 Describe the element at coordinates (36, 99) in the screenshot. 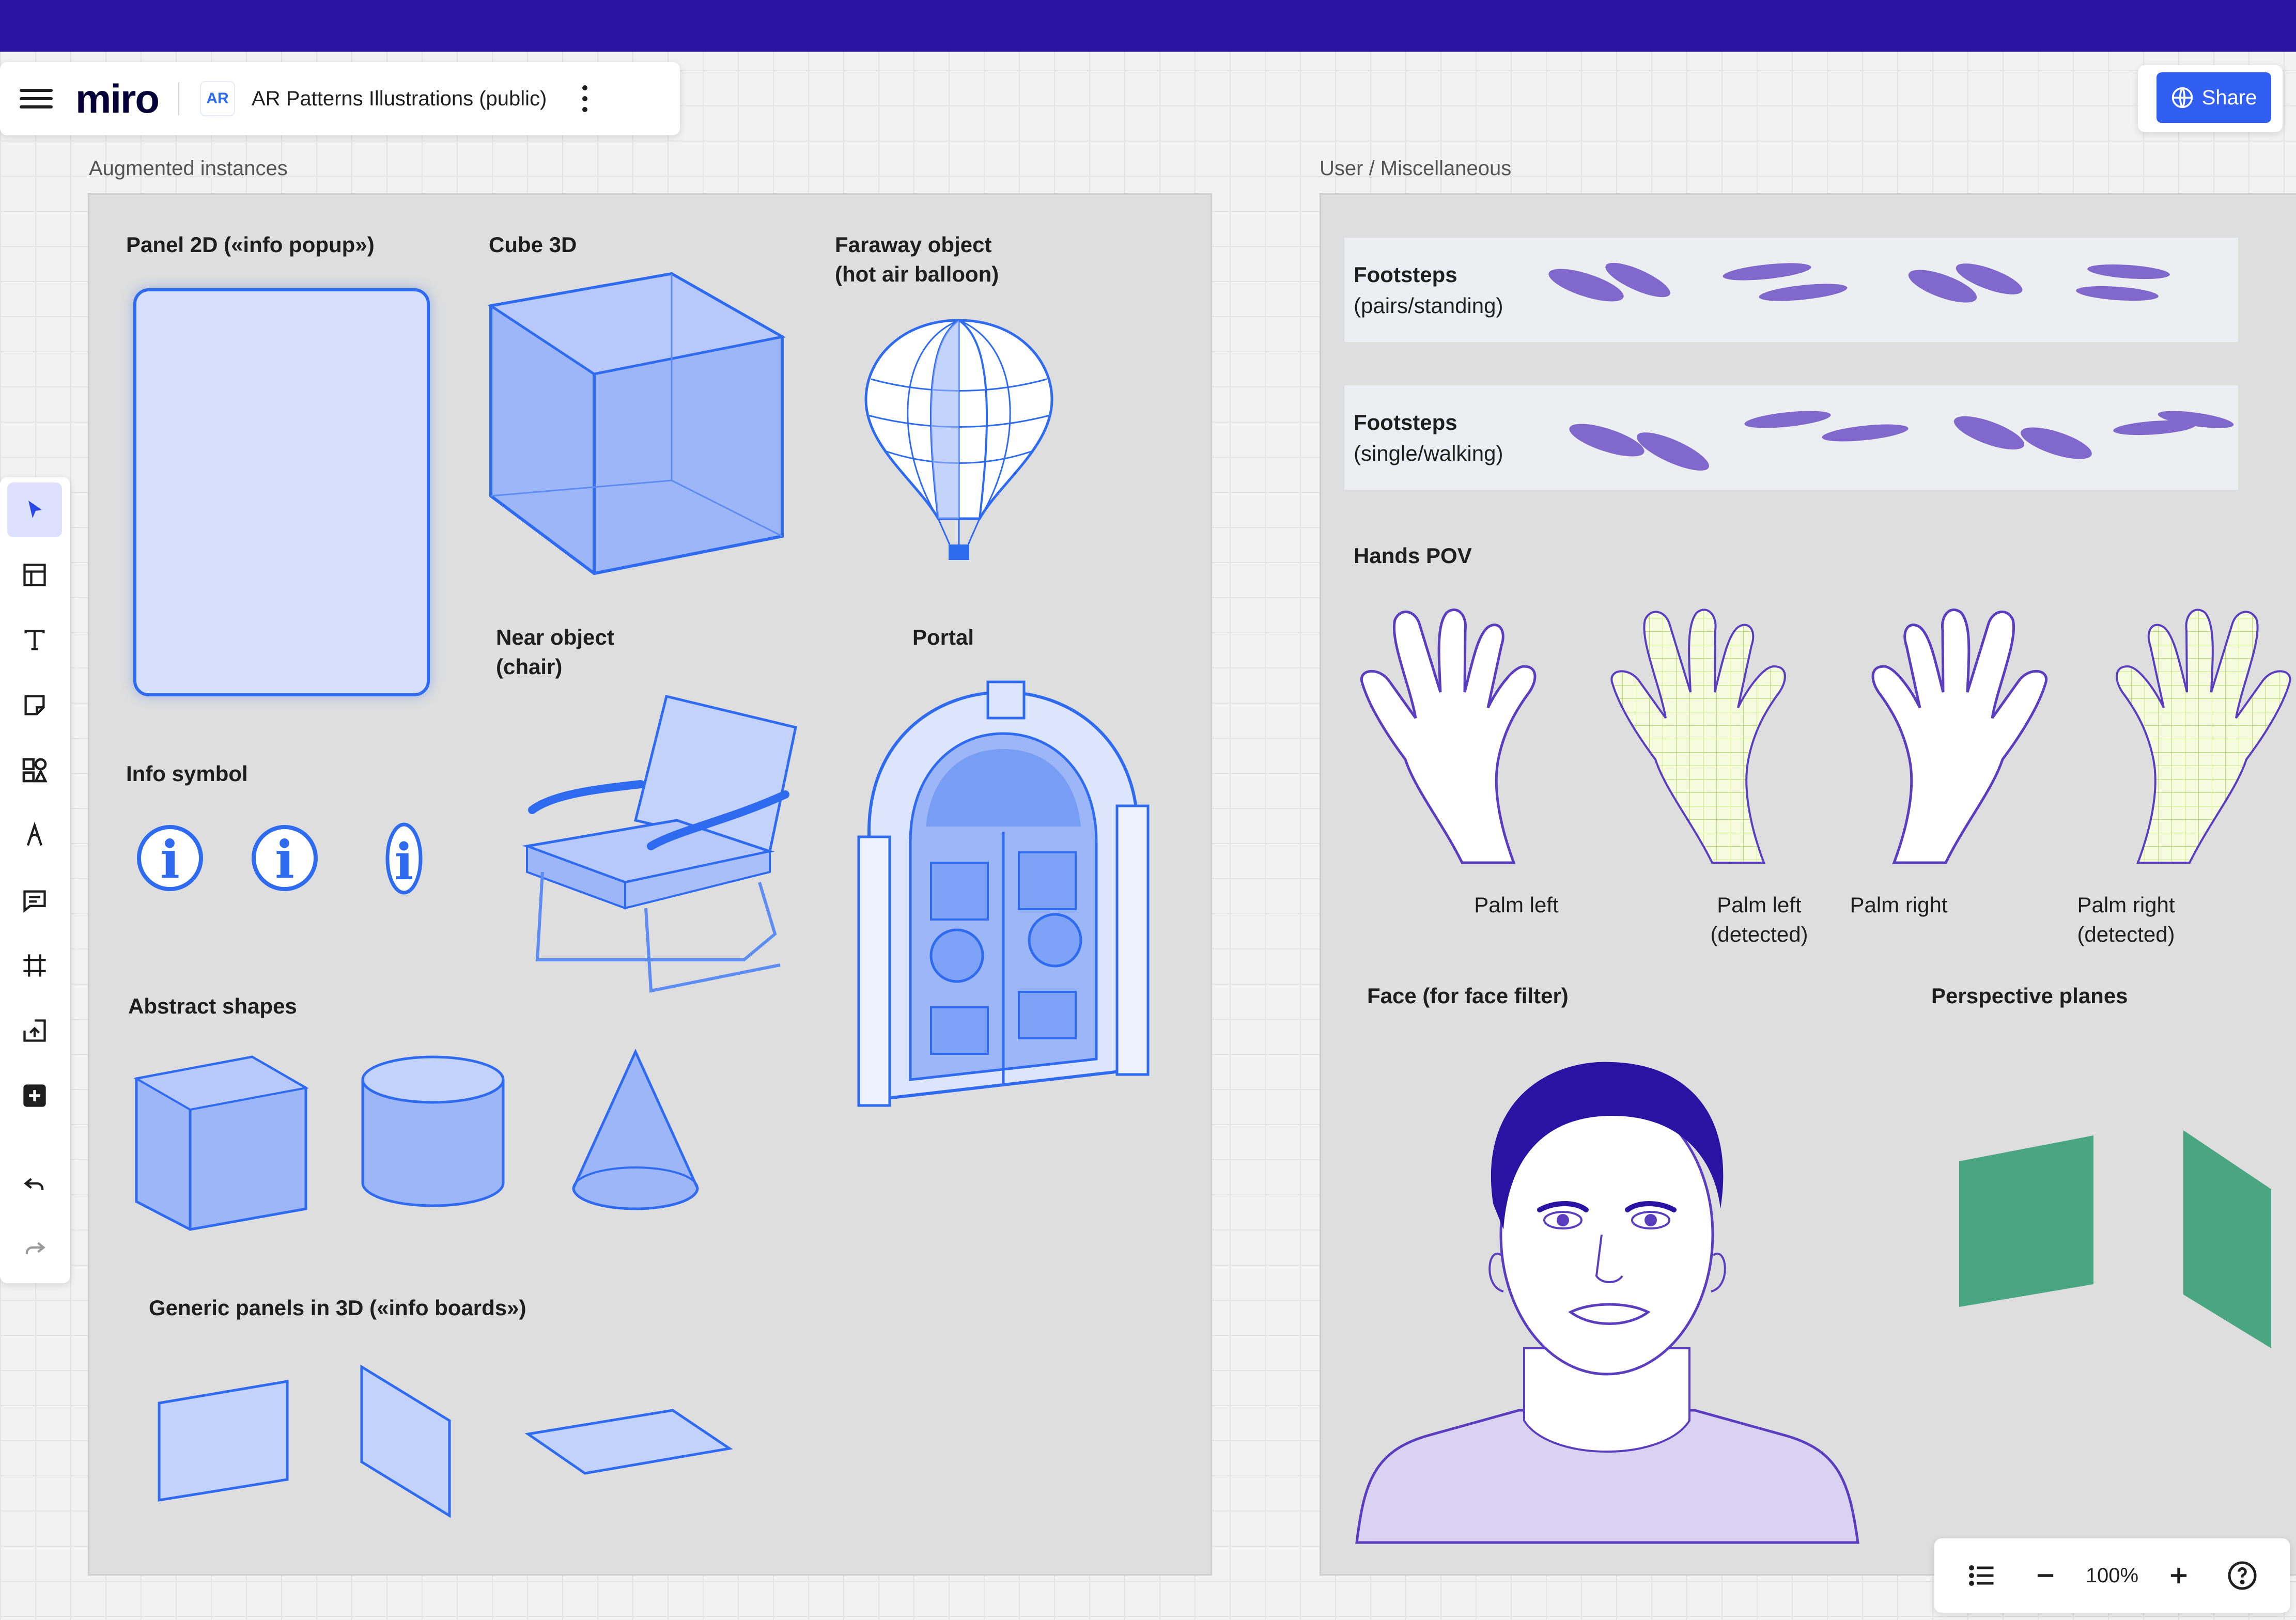

I see `main-menu-icon` at that location.